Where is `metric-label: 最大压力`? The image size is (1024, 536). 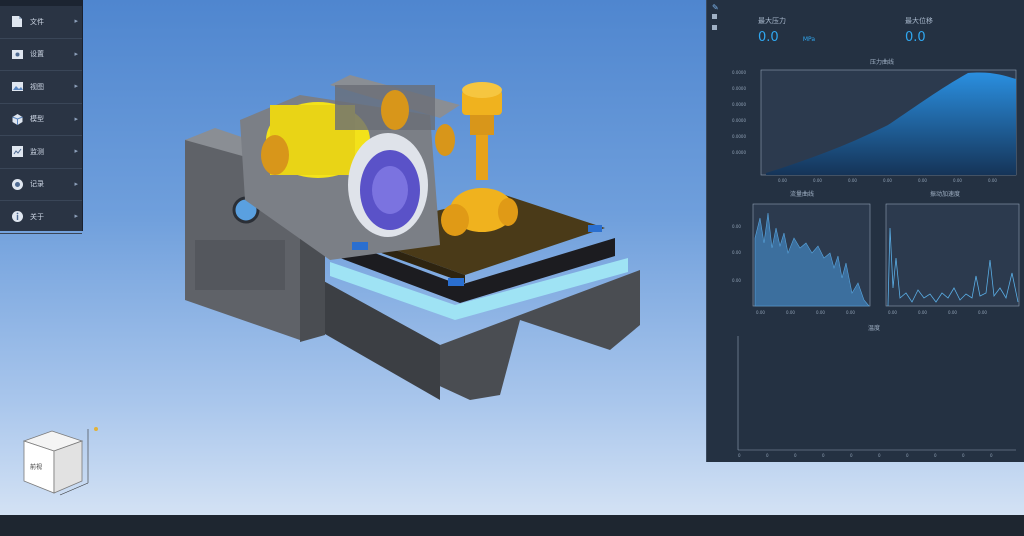
metric-label: 最大压力 is located at coordinates (772, 21).